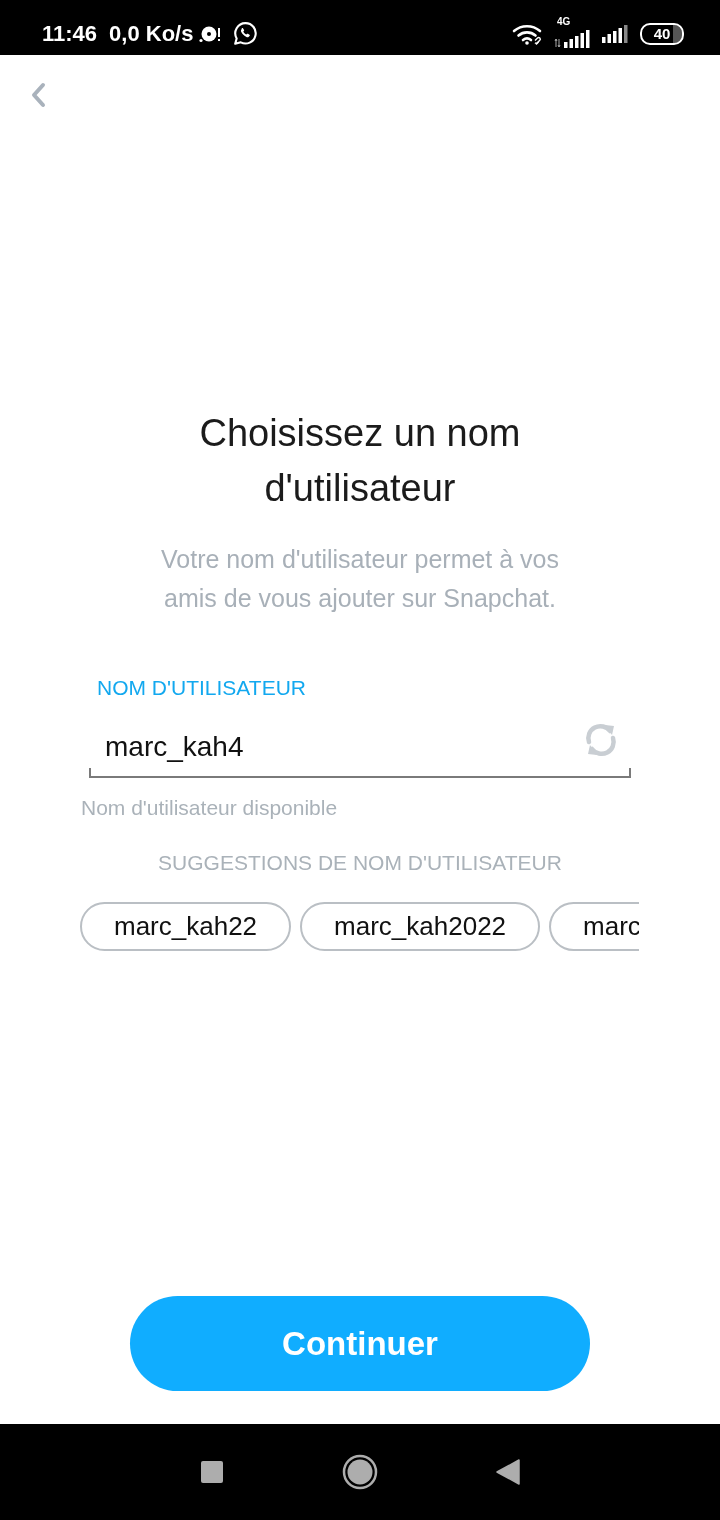  Describe the element at coordinates (360, 863) in the screenshot. I see `suggestions-heading: SUGGESTIONS DE NOM D'UTILISATEUR` at that location.